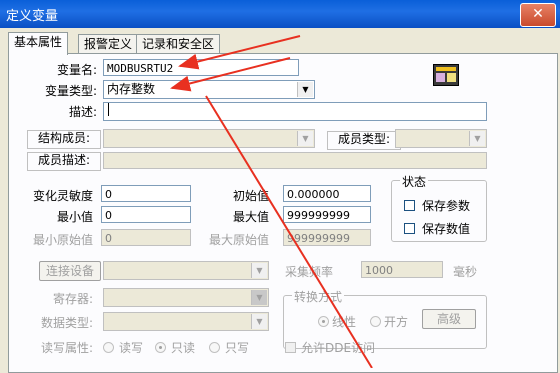  What do you see at coordinates (178, 44) in the screenshot?
I see `tab-record-security: 记录和安全区` at bounding box center [178, 44].